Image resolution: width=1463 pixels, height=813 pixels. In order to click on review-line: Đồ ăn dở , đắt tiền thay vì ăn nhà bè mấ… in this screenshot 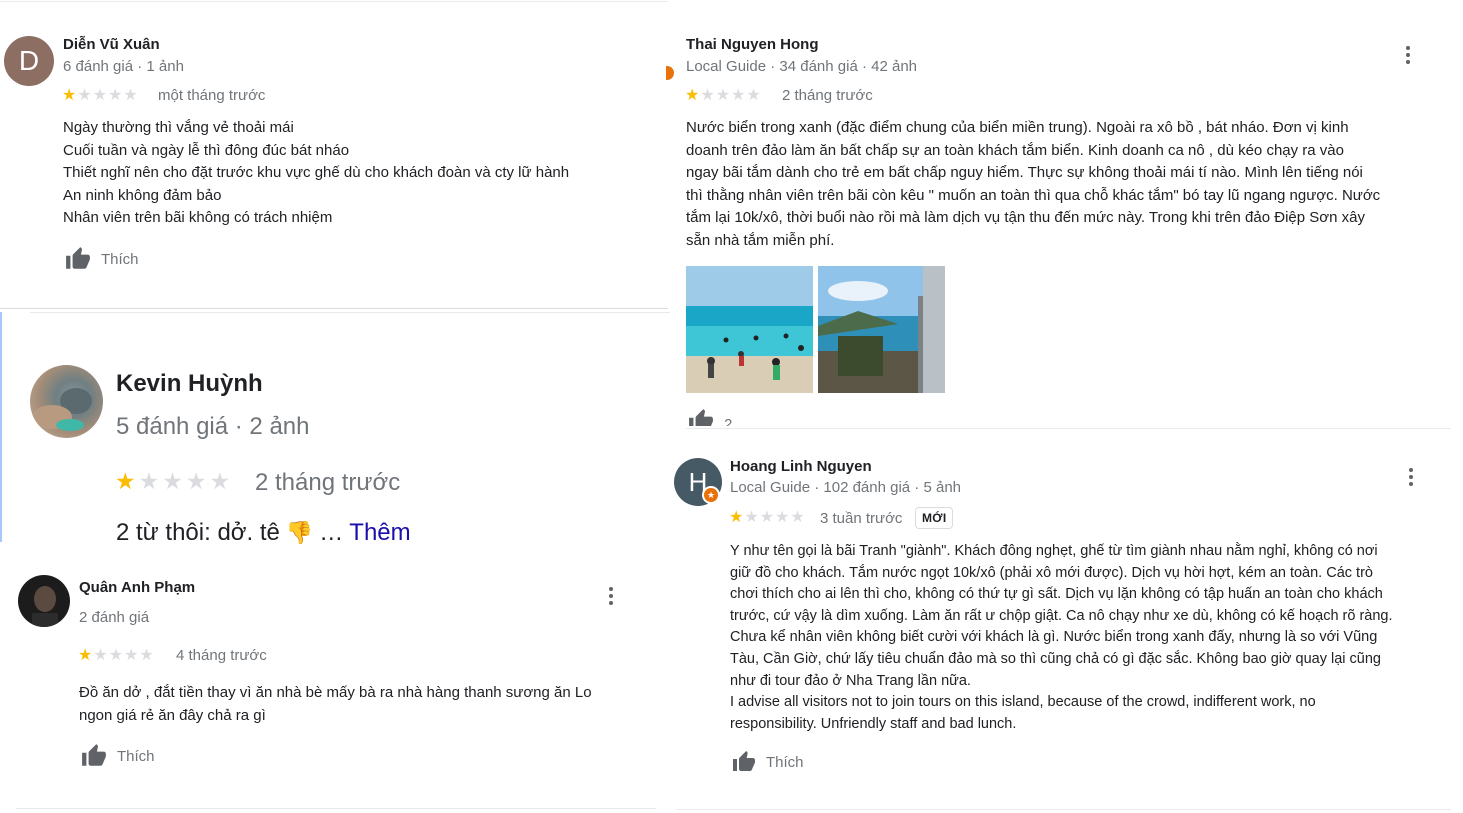, I will do `click(335, 692)`.